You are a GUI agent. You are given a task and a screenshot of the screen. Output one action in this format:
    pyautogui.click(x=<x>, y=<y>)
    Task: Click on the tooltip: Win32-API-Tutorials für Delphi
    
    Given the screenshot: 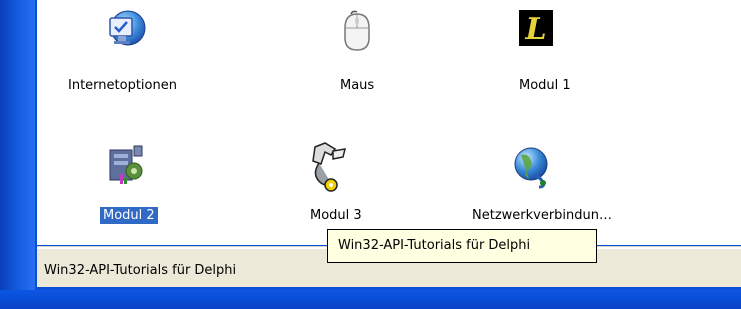 What is the action you would take?
    pyautogui.click(x=462, y=246)
    